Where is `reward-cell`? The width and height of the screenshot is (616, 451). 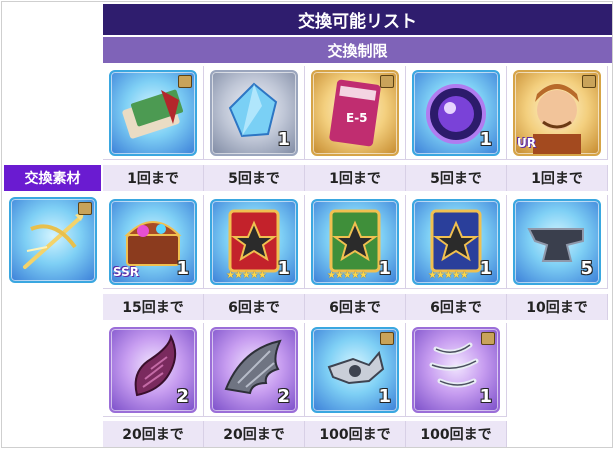
reward-cell is located at coordinates (153, 113).